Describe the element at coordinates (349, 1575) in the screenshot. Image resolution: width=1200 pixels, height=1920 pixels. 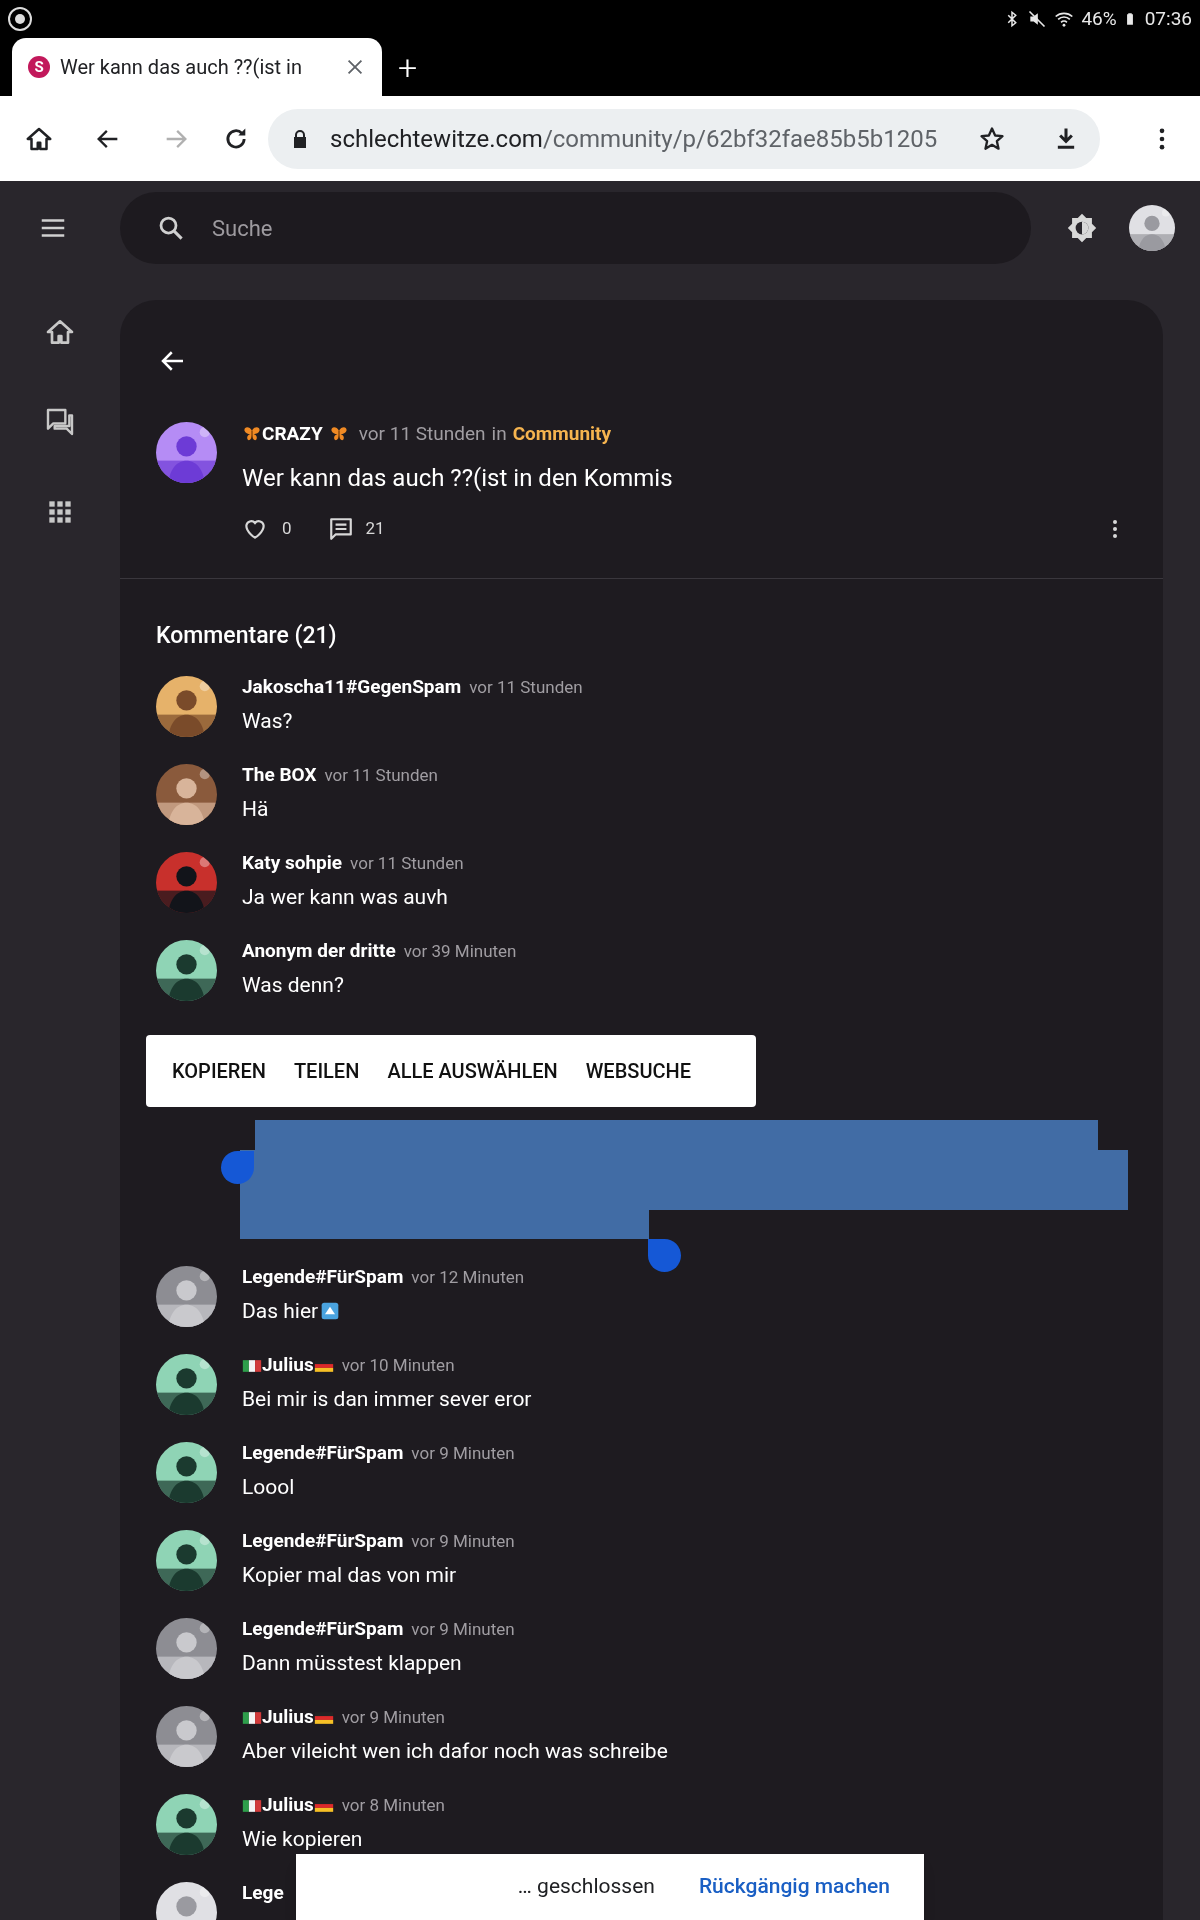
I see `comment-text: Kopier mal das von mir` at that location.